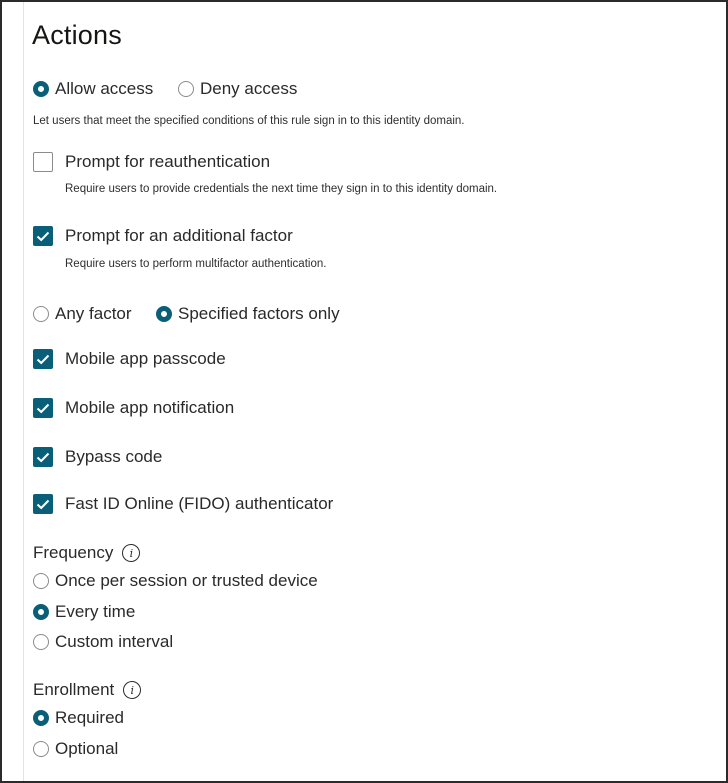  I want to click on any-factor-radio: Any factor, so click(82, 314).